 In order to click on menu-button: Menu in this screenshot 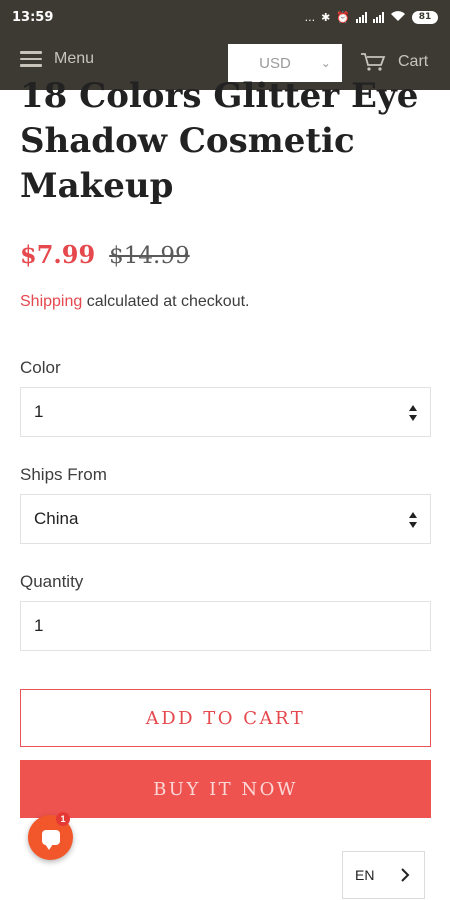, I will do `click(57, 59)`.